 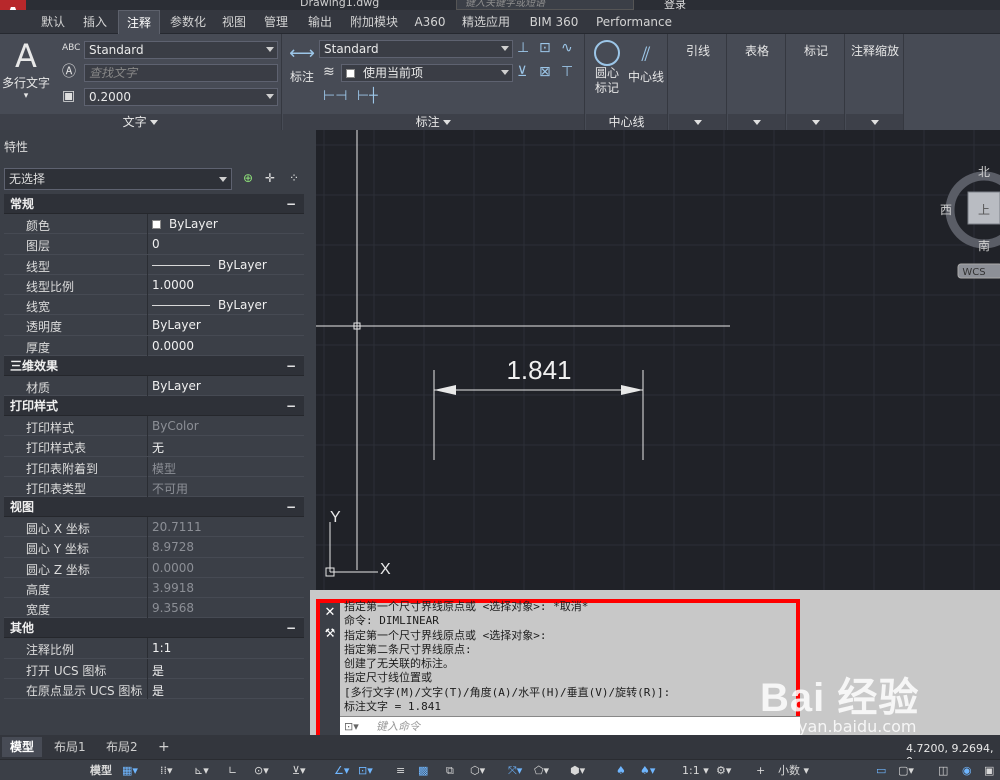 I want to click on grid-toggle-icon: ▦▾, so click(x=130, y=770).